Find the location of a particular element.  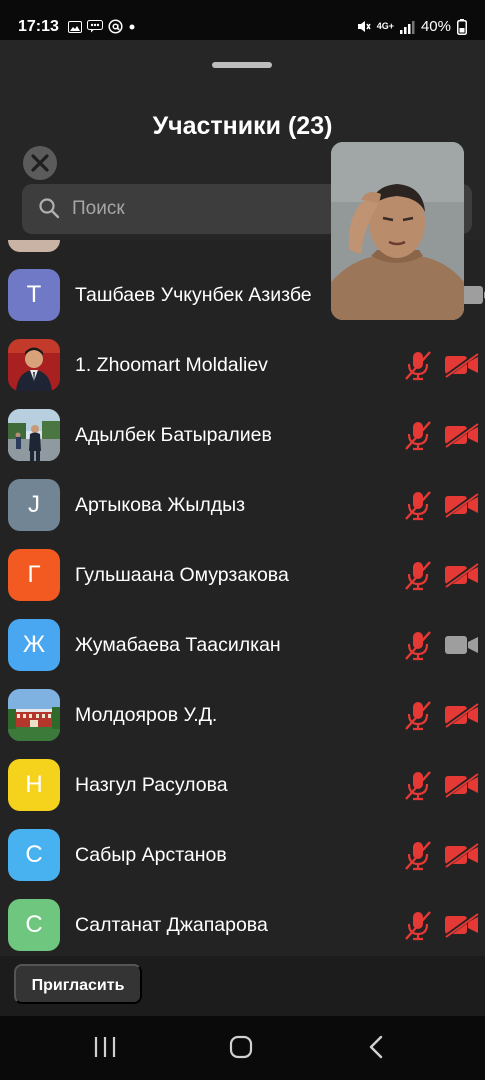

participant-row: Адылбек Батыралиев is located at coordinates (242, 435).